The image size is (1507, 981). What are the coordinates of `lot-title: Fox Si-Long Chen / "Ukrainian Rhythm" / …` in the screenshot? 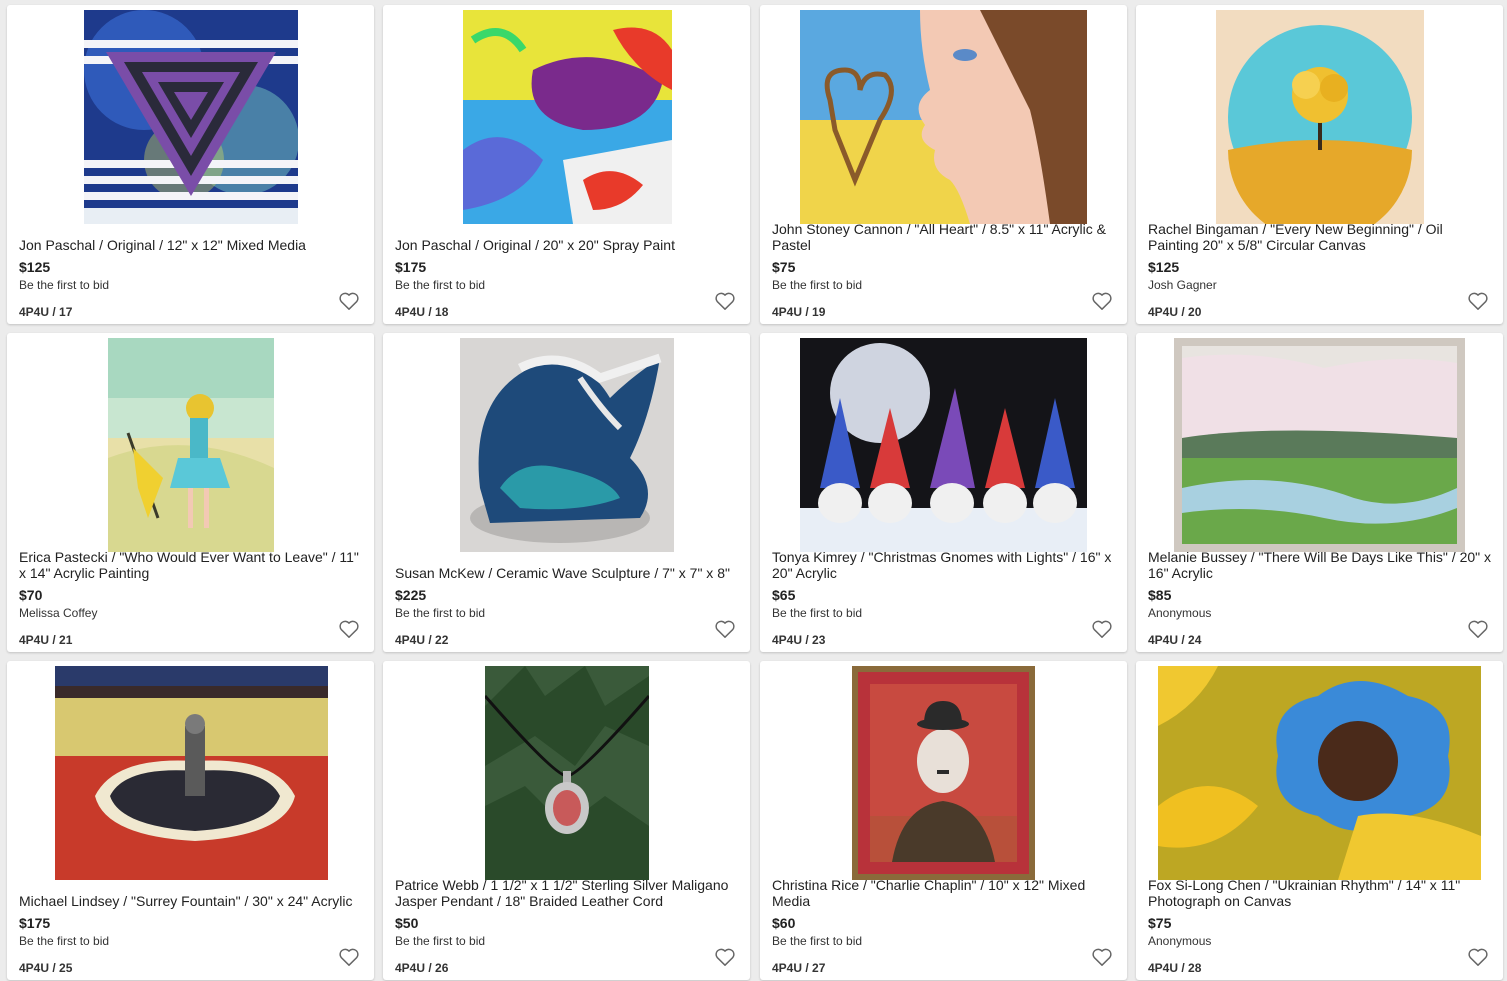 It's located at (1319, 893).